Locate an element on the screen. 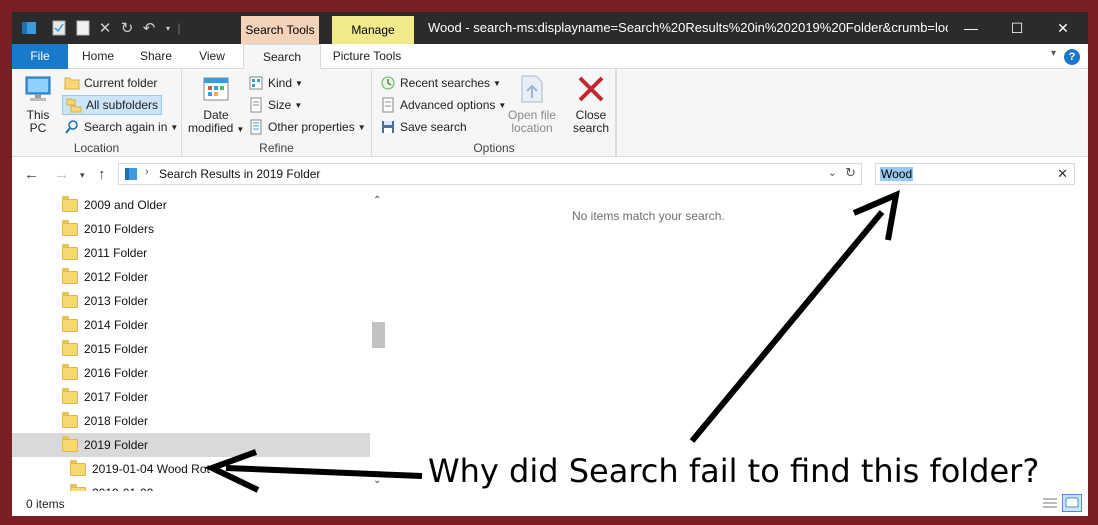 This screenshot has height=525, width=1098. close-window-button: ✕ is located at coordinates (1063, 28).